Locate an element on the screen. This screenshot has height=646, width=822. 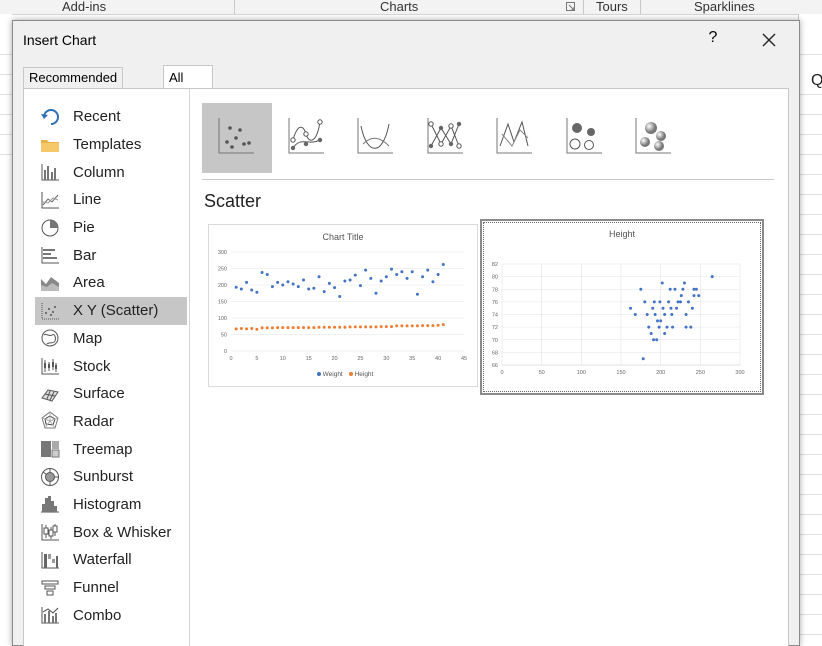
x-tick-label: 300 is located at coordinates (739, 373).